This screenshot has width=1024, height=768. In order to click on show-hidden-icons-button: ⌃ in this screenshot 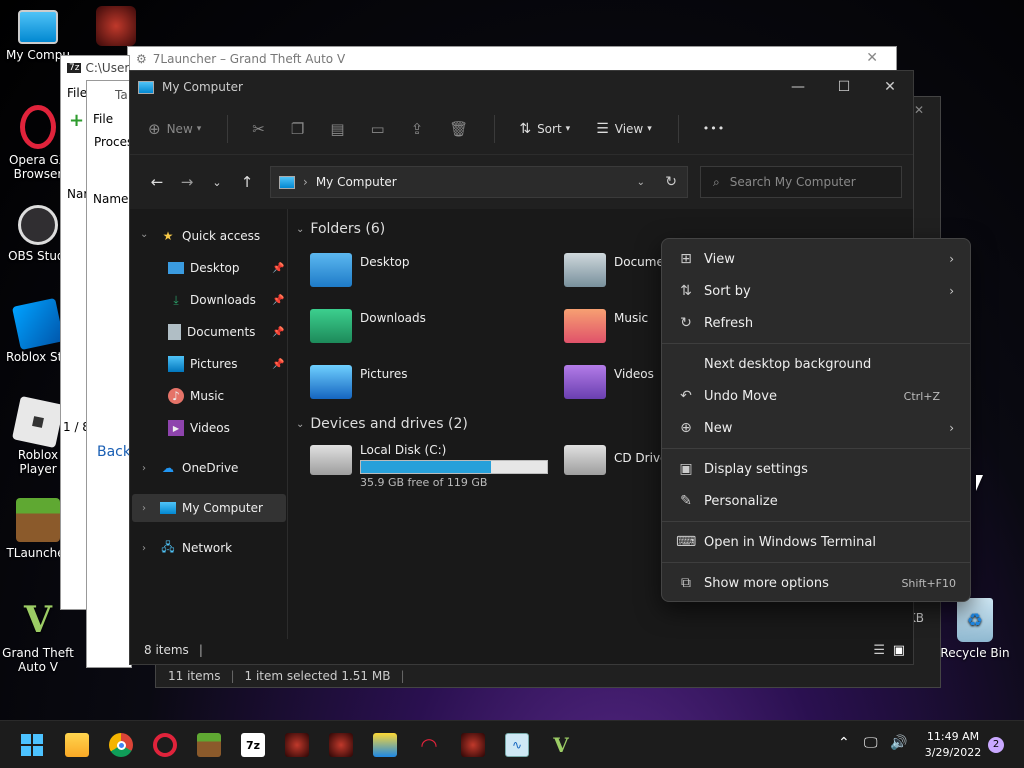, I will do `click(844, 743)`.